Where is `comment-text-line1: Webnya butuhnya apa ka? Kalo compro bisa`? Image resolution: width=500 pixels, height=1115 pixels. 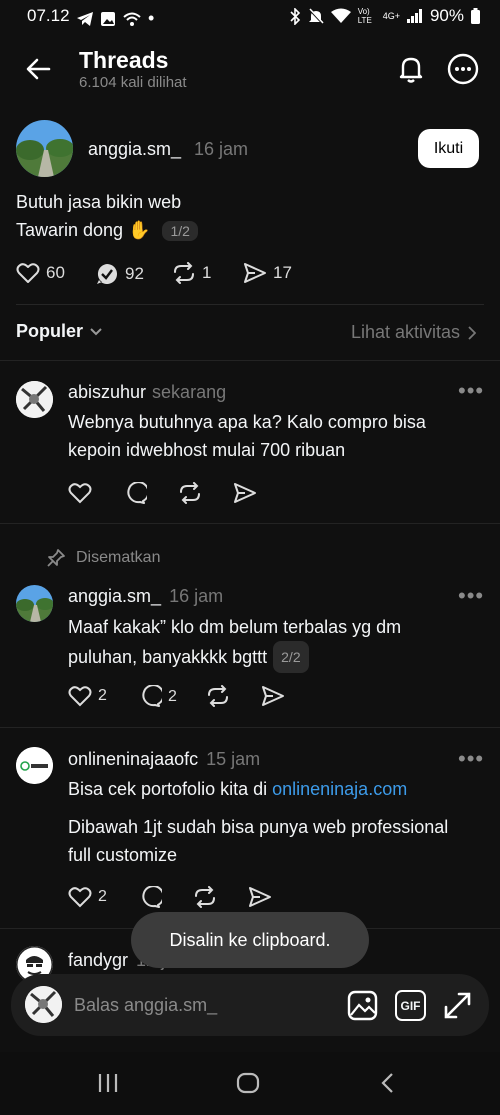
comment-text-line1: Webnya butuhnya apa ka? Kalo compro bisa is located at coordinates (247, 422).